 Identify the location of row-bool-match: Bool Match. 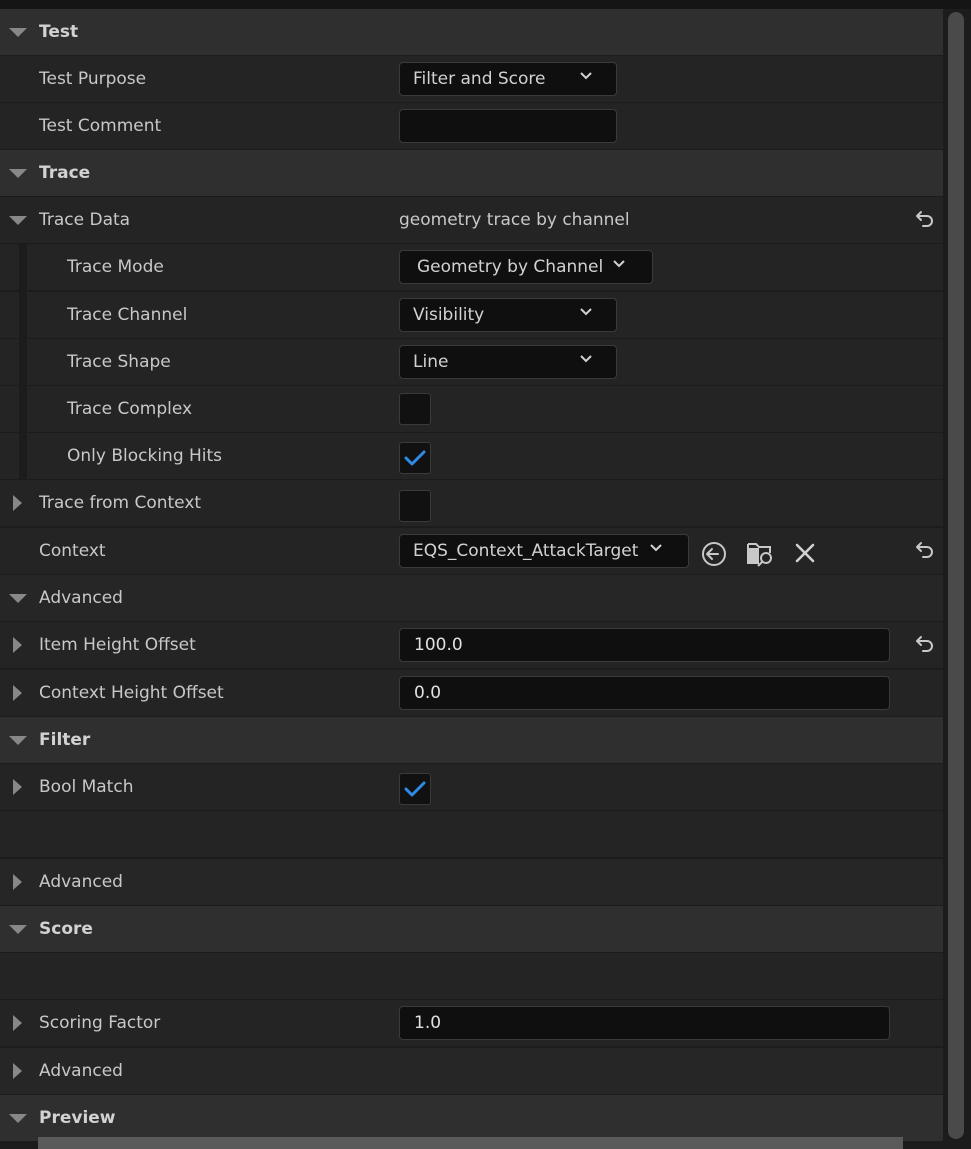
(471, 787).